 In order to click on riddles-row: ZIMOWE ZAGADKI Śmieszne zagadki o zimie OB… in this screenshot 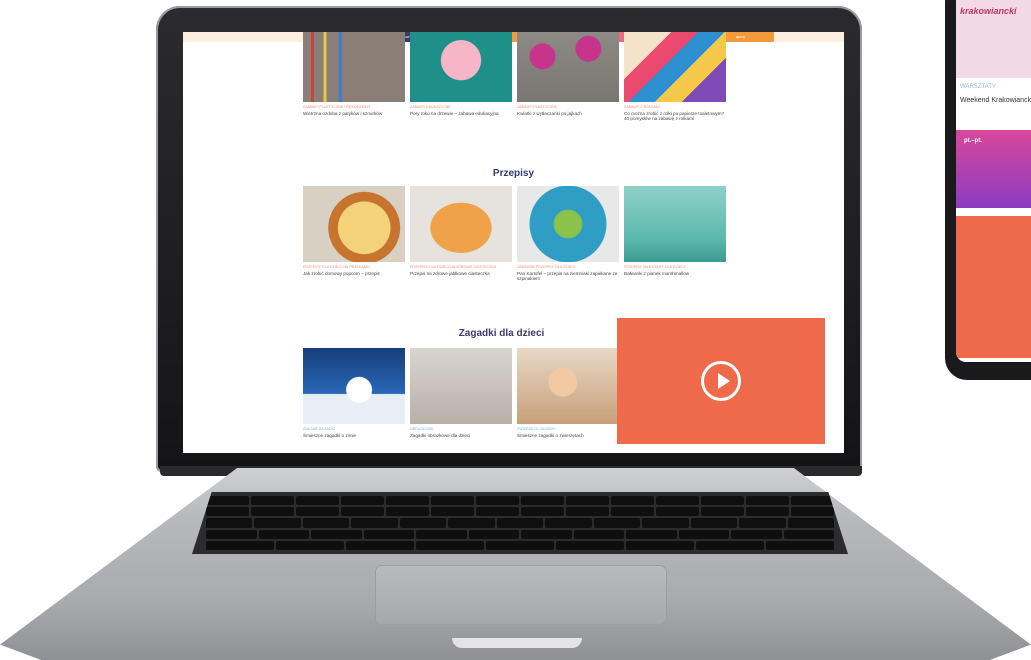, I will do `click(461, 393)`.